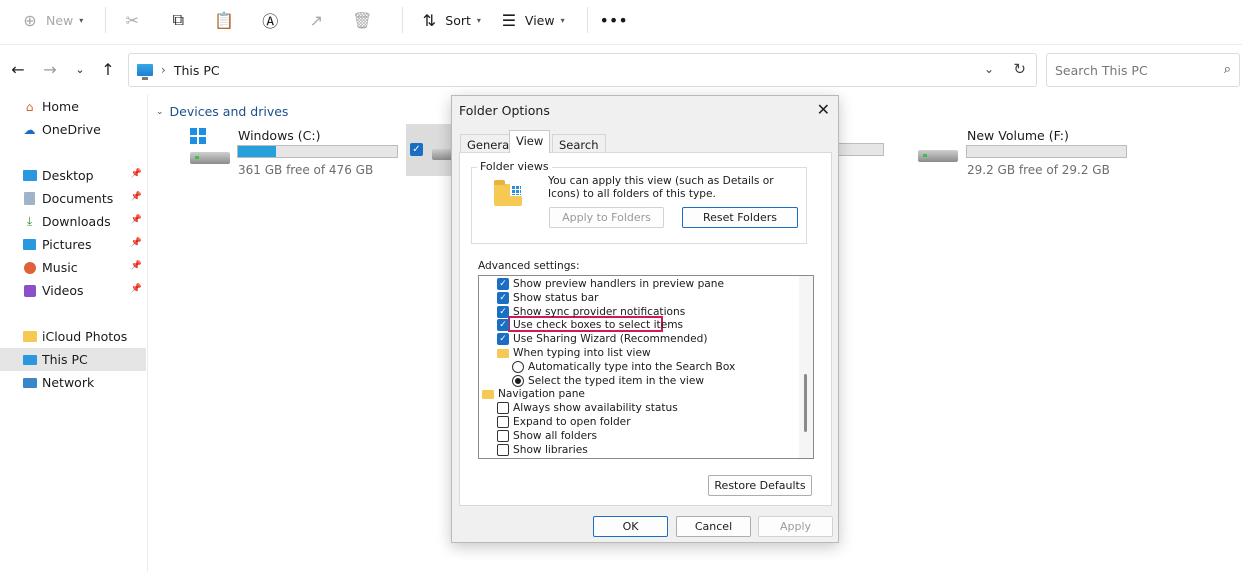  Describe the element at coordinates (760, 485) in the screenshot. I see `restore-defaults-button: Restore Defaults` at that location.